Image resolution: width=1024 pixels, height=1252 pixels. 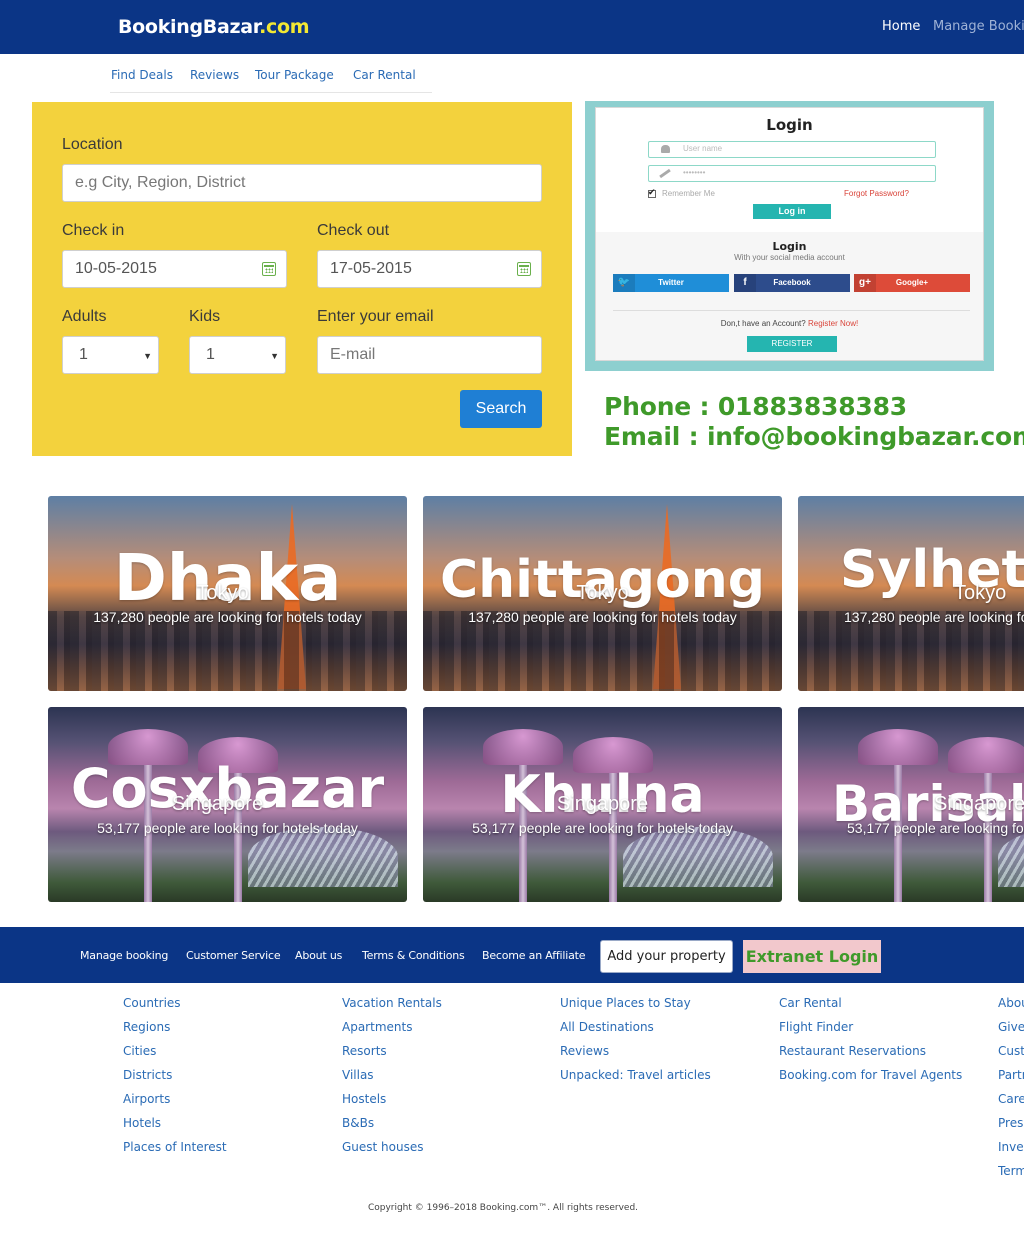 I want to click on forgot-password-link: Forgot Password?, so click(x=876, y=193).